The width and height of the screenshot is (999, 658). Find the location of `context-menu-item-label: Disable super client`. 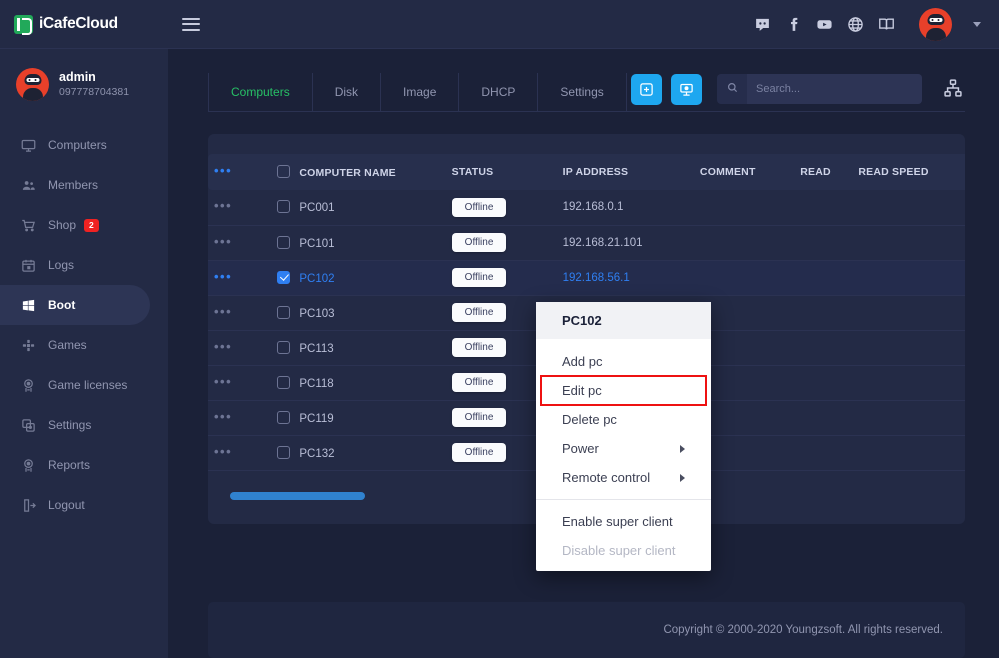

context-menu-item-label: Disable super client is located at coordinates (619, 550).